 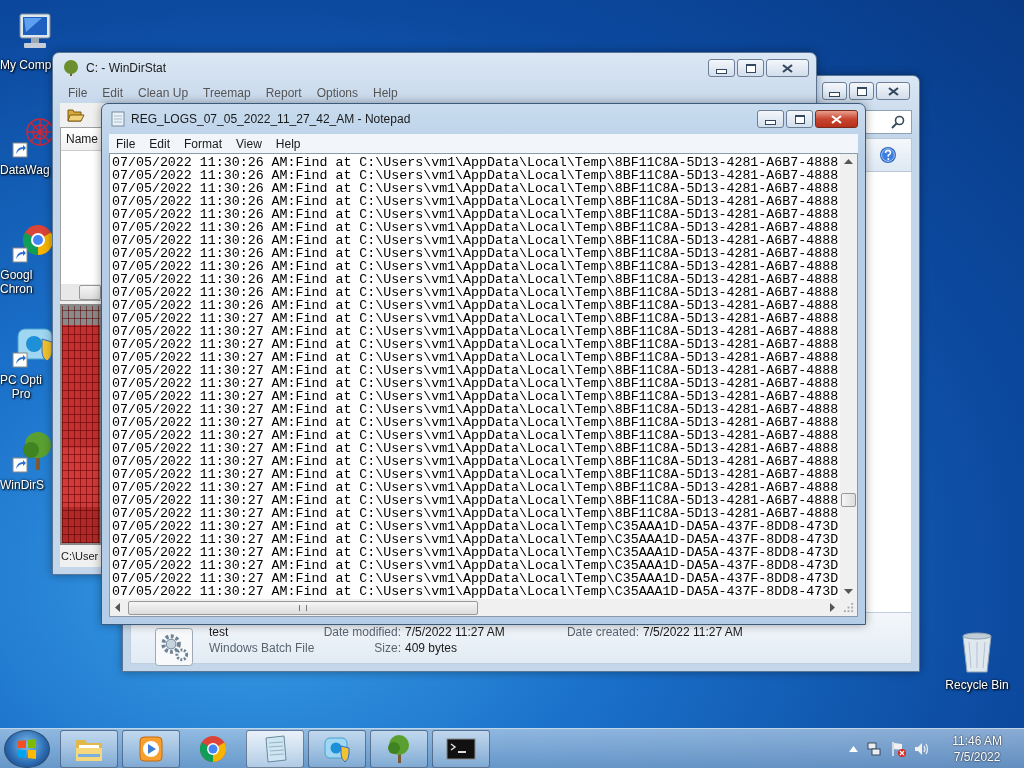 I want to click on start-button, so click(x=27, y=748).